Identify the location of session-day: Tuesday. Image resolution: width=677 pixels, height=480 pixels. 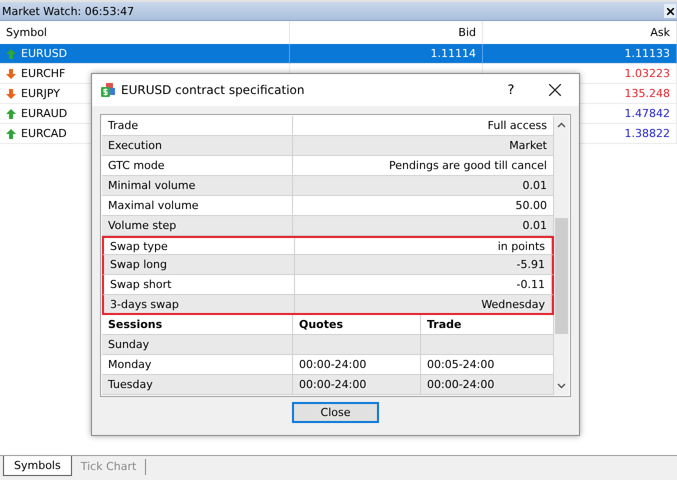
(197, 384).